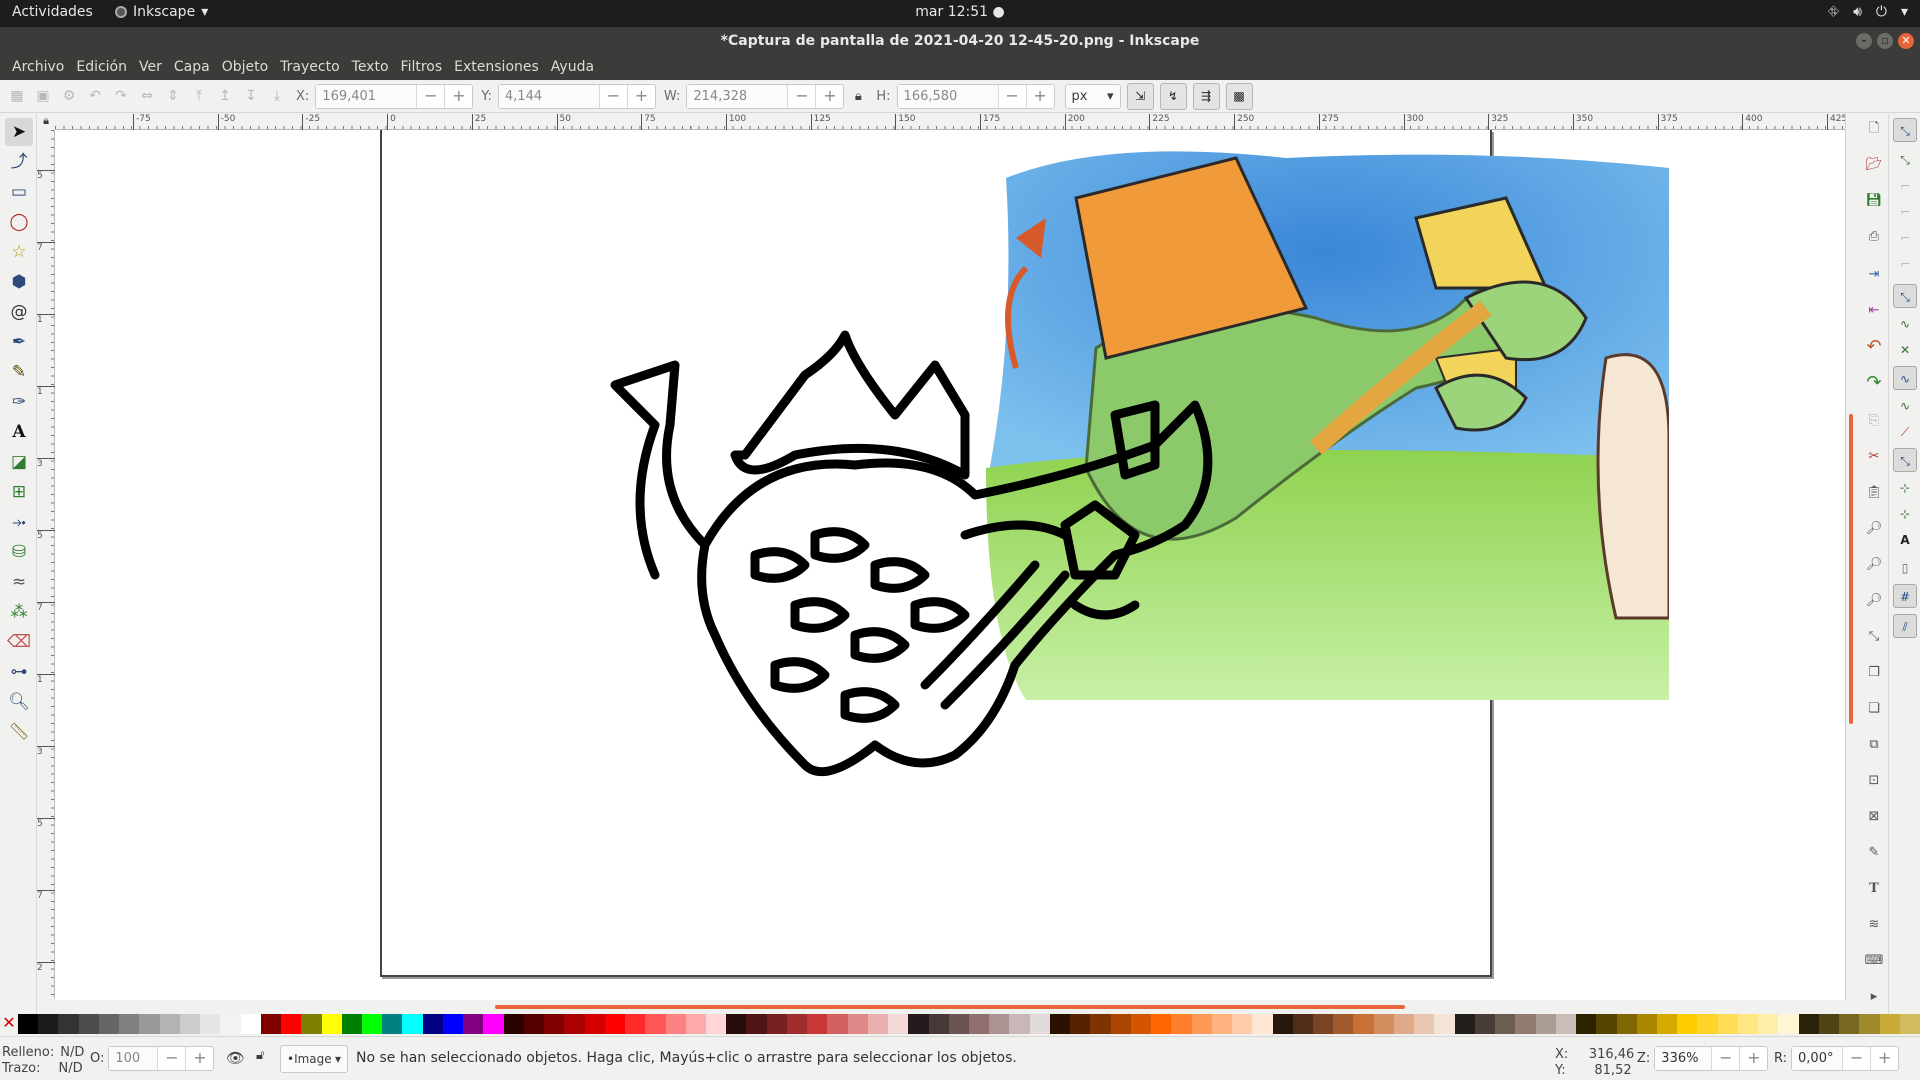  Describe the element at coordinates (1905, 212) in the screenshot. I see `snap-bbox-corners-icon: ⌐` at that location.